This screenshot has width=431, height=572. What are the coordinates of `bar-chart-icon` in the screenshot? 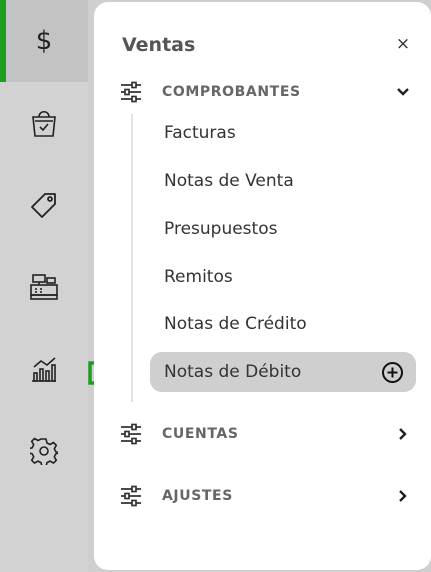 It's located at (44, 369).